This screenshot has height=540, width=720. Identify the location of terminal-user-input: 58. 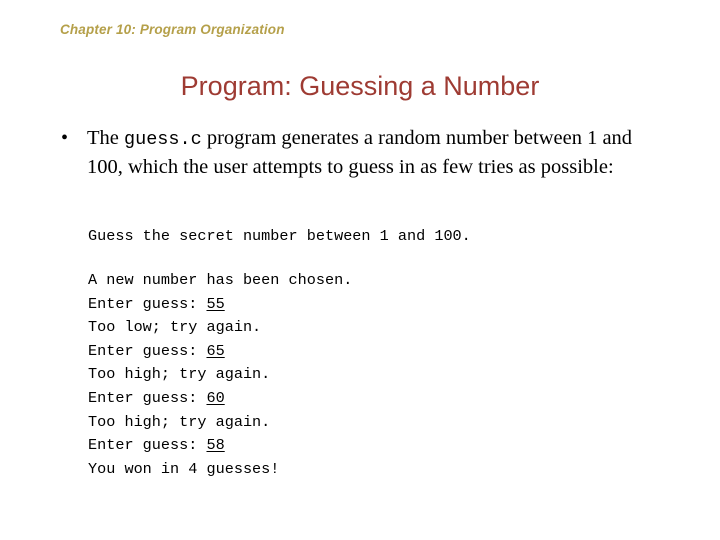
(215, 445).